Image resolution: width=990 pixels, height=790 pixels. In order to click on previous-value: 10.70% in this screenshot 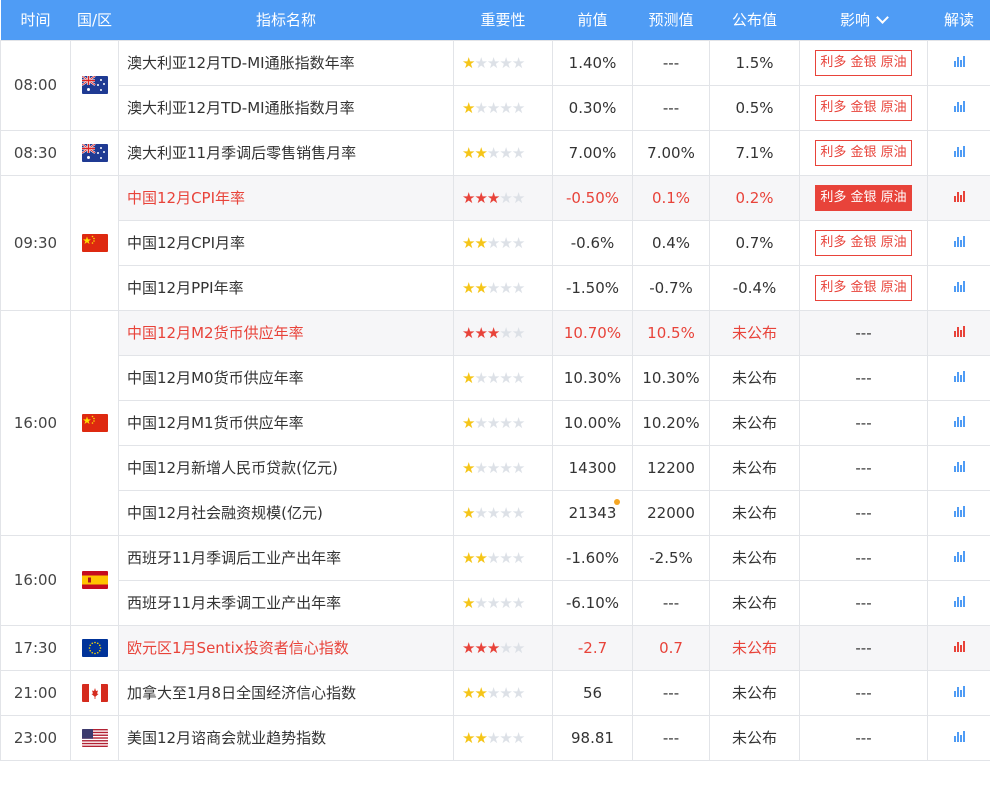, I will do `click(592, 332)`.